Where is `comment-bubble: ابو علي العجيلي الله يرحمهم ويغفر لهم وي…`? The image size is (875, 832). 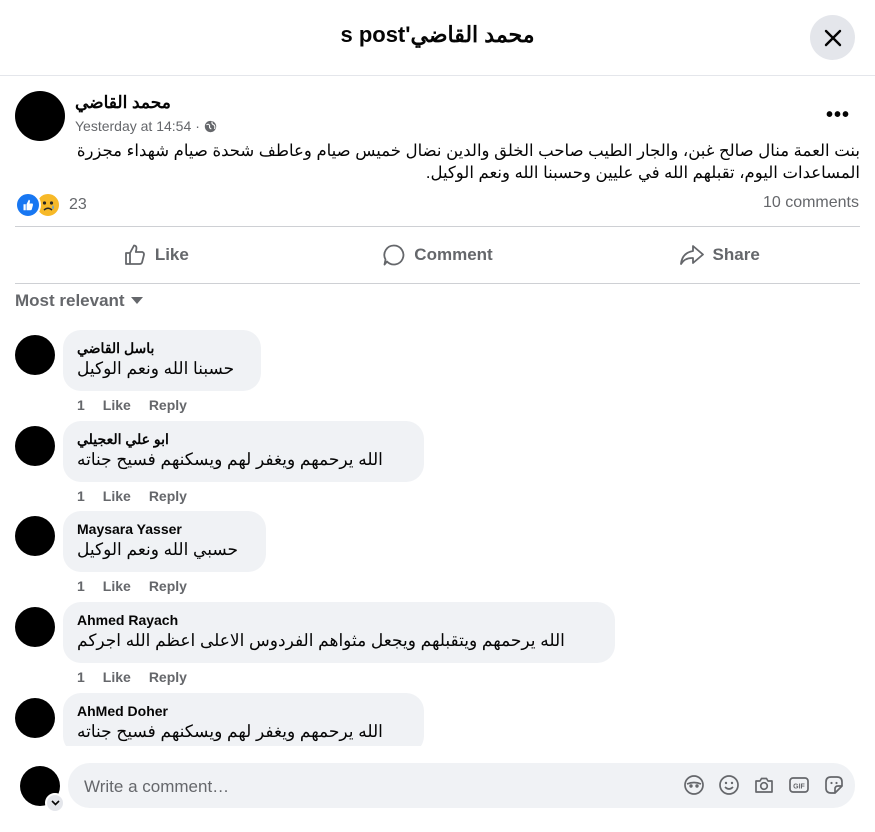
comment-bubble: ابو علي العجيلي الله يرحمهم ويغفر لهم وي… is located at coordinates (243, 451).